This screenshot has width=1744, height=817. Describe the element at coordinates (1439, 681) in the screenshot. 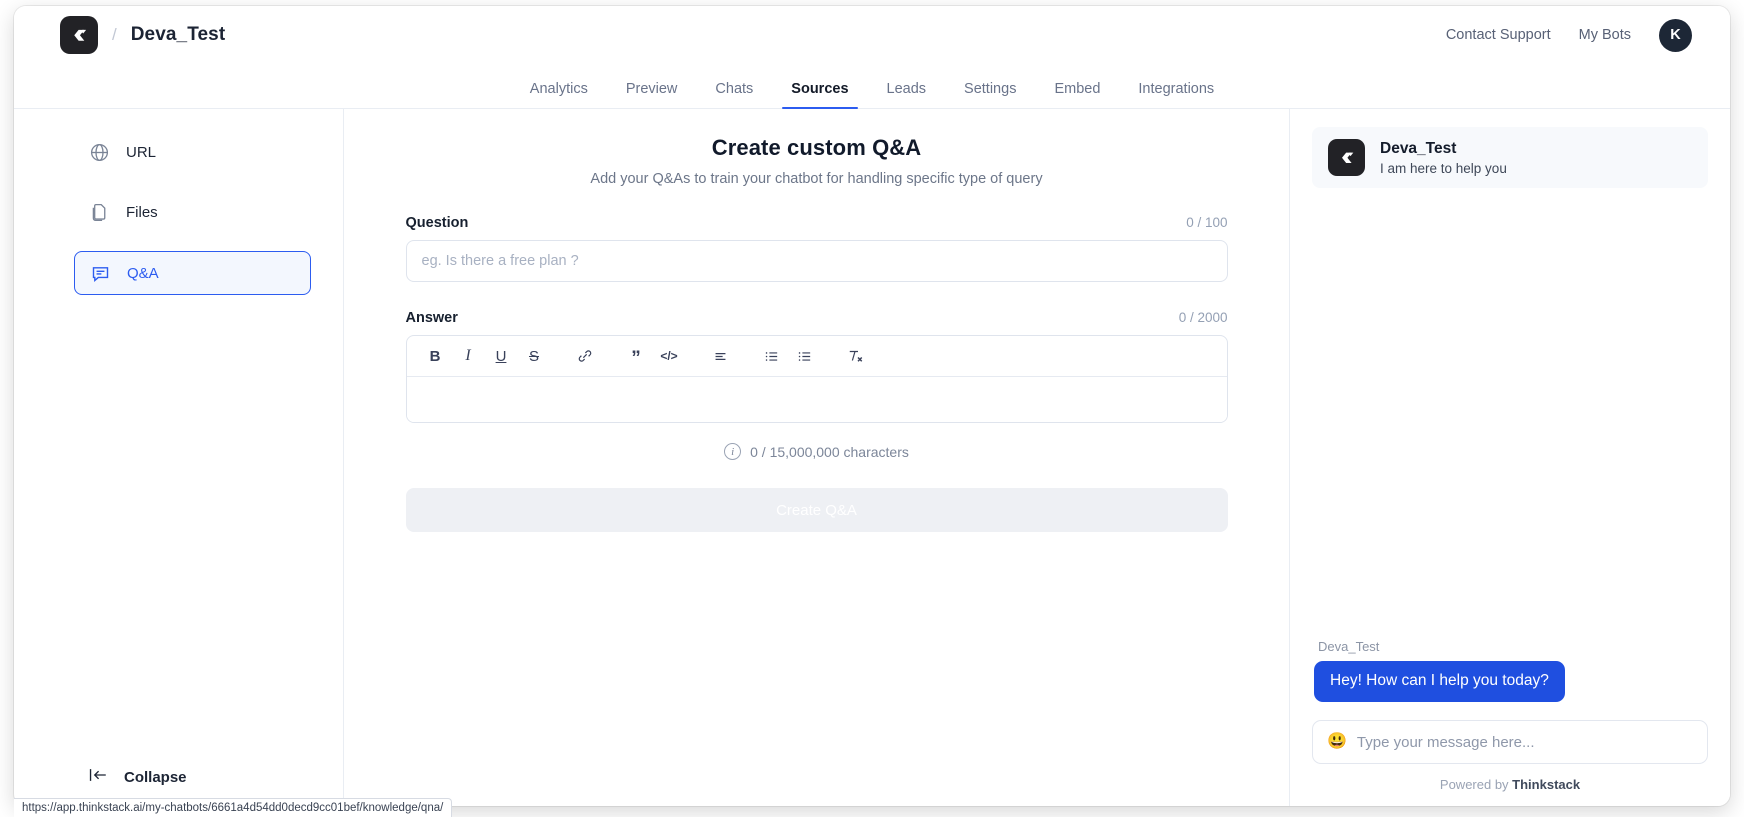

I see `chat-message-bubble: Hey! How can I help you today?` at that location.